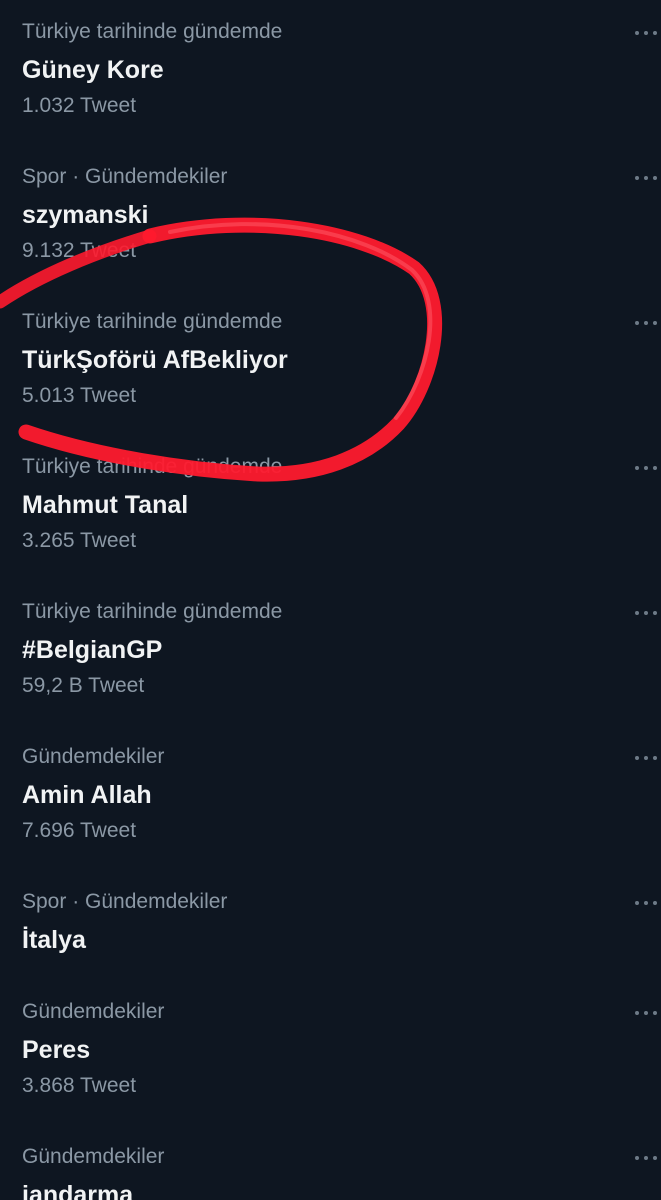 The image size is (661, 1200). What do you see at coordinates (92, 650) in the screenshot?
I see `trend-name: #BelgianGP` at bounding box center [92, 650].